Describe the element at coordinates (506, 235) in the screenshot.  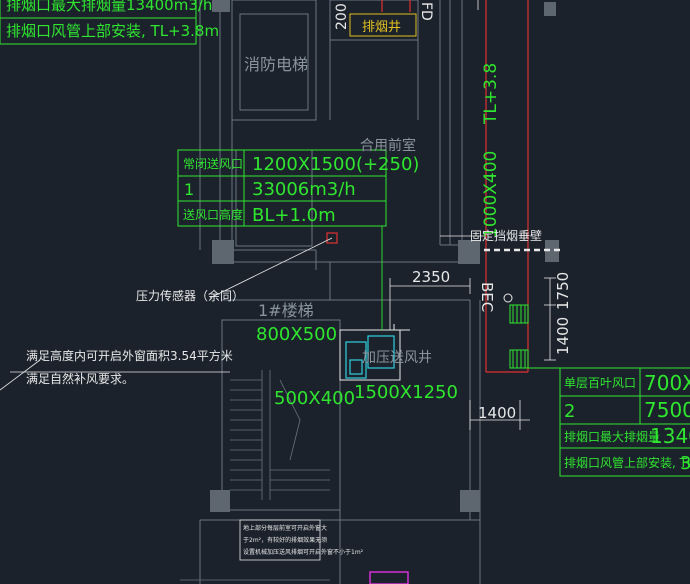
I see `label-fixed-smoke-wall: 固定挡烟垂壁` at that location.